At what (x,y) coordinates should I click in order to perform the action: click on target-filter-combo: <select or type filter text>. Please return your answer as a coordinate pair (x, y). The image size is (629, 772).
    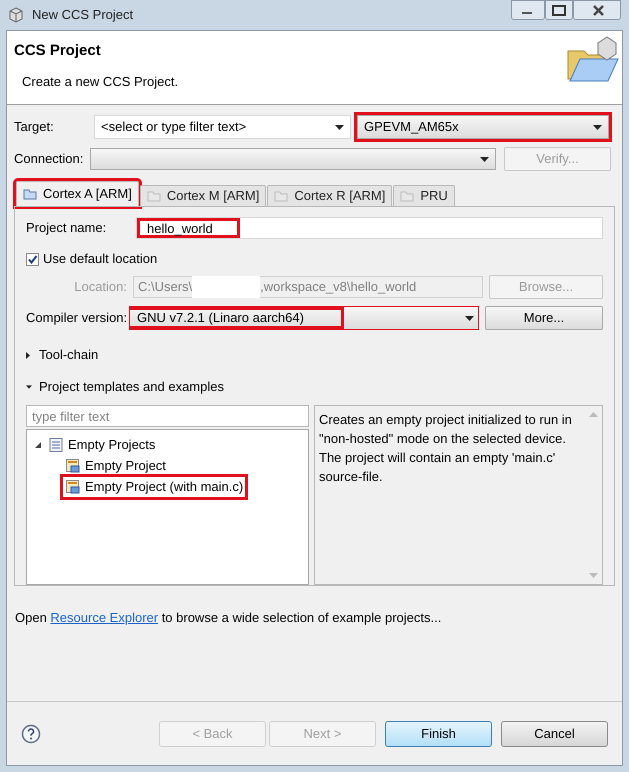
    Looking at the image, I should click on (222, 127).